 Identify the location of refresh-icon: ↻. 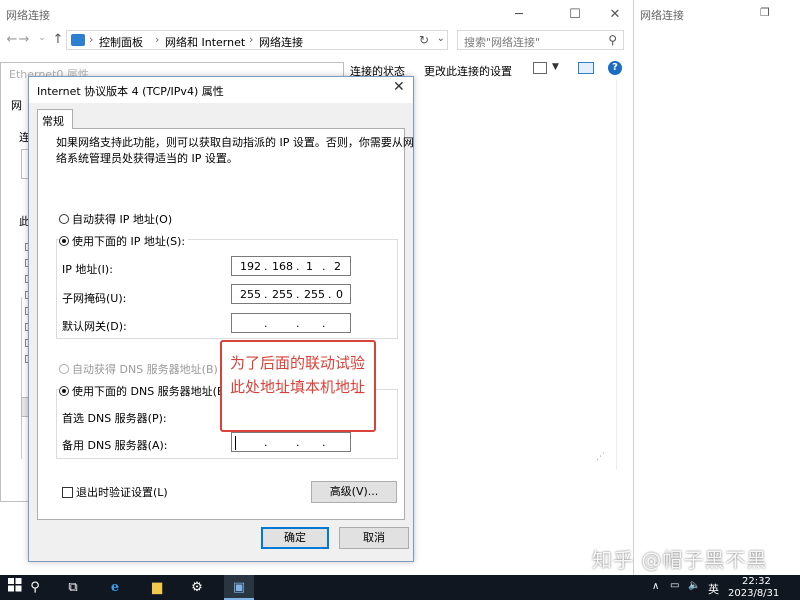
(424, 40).